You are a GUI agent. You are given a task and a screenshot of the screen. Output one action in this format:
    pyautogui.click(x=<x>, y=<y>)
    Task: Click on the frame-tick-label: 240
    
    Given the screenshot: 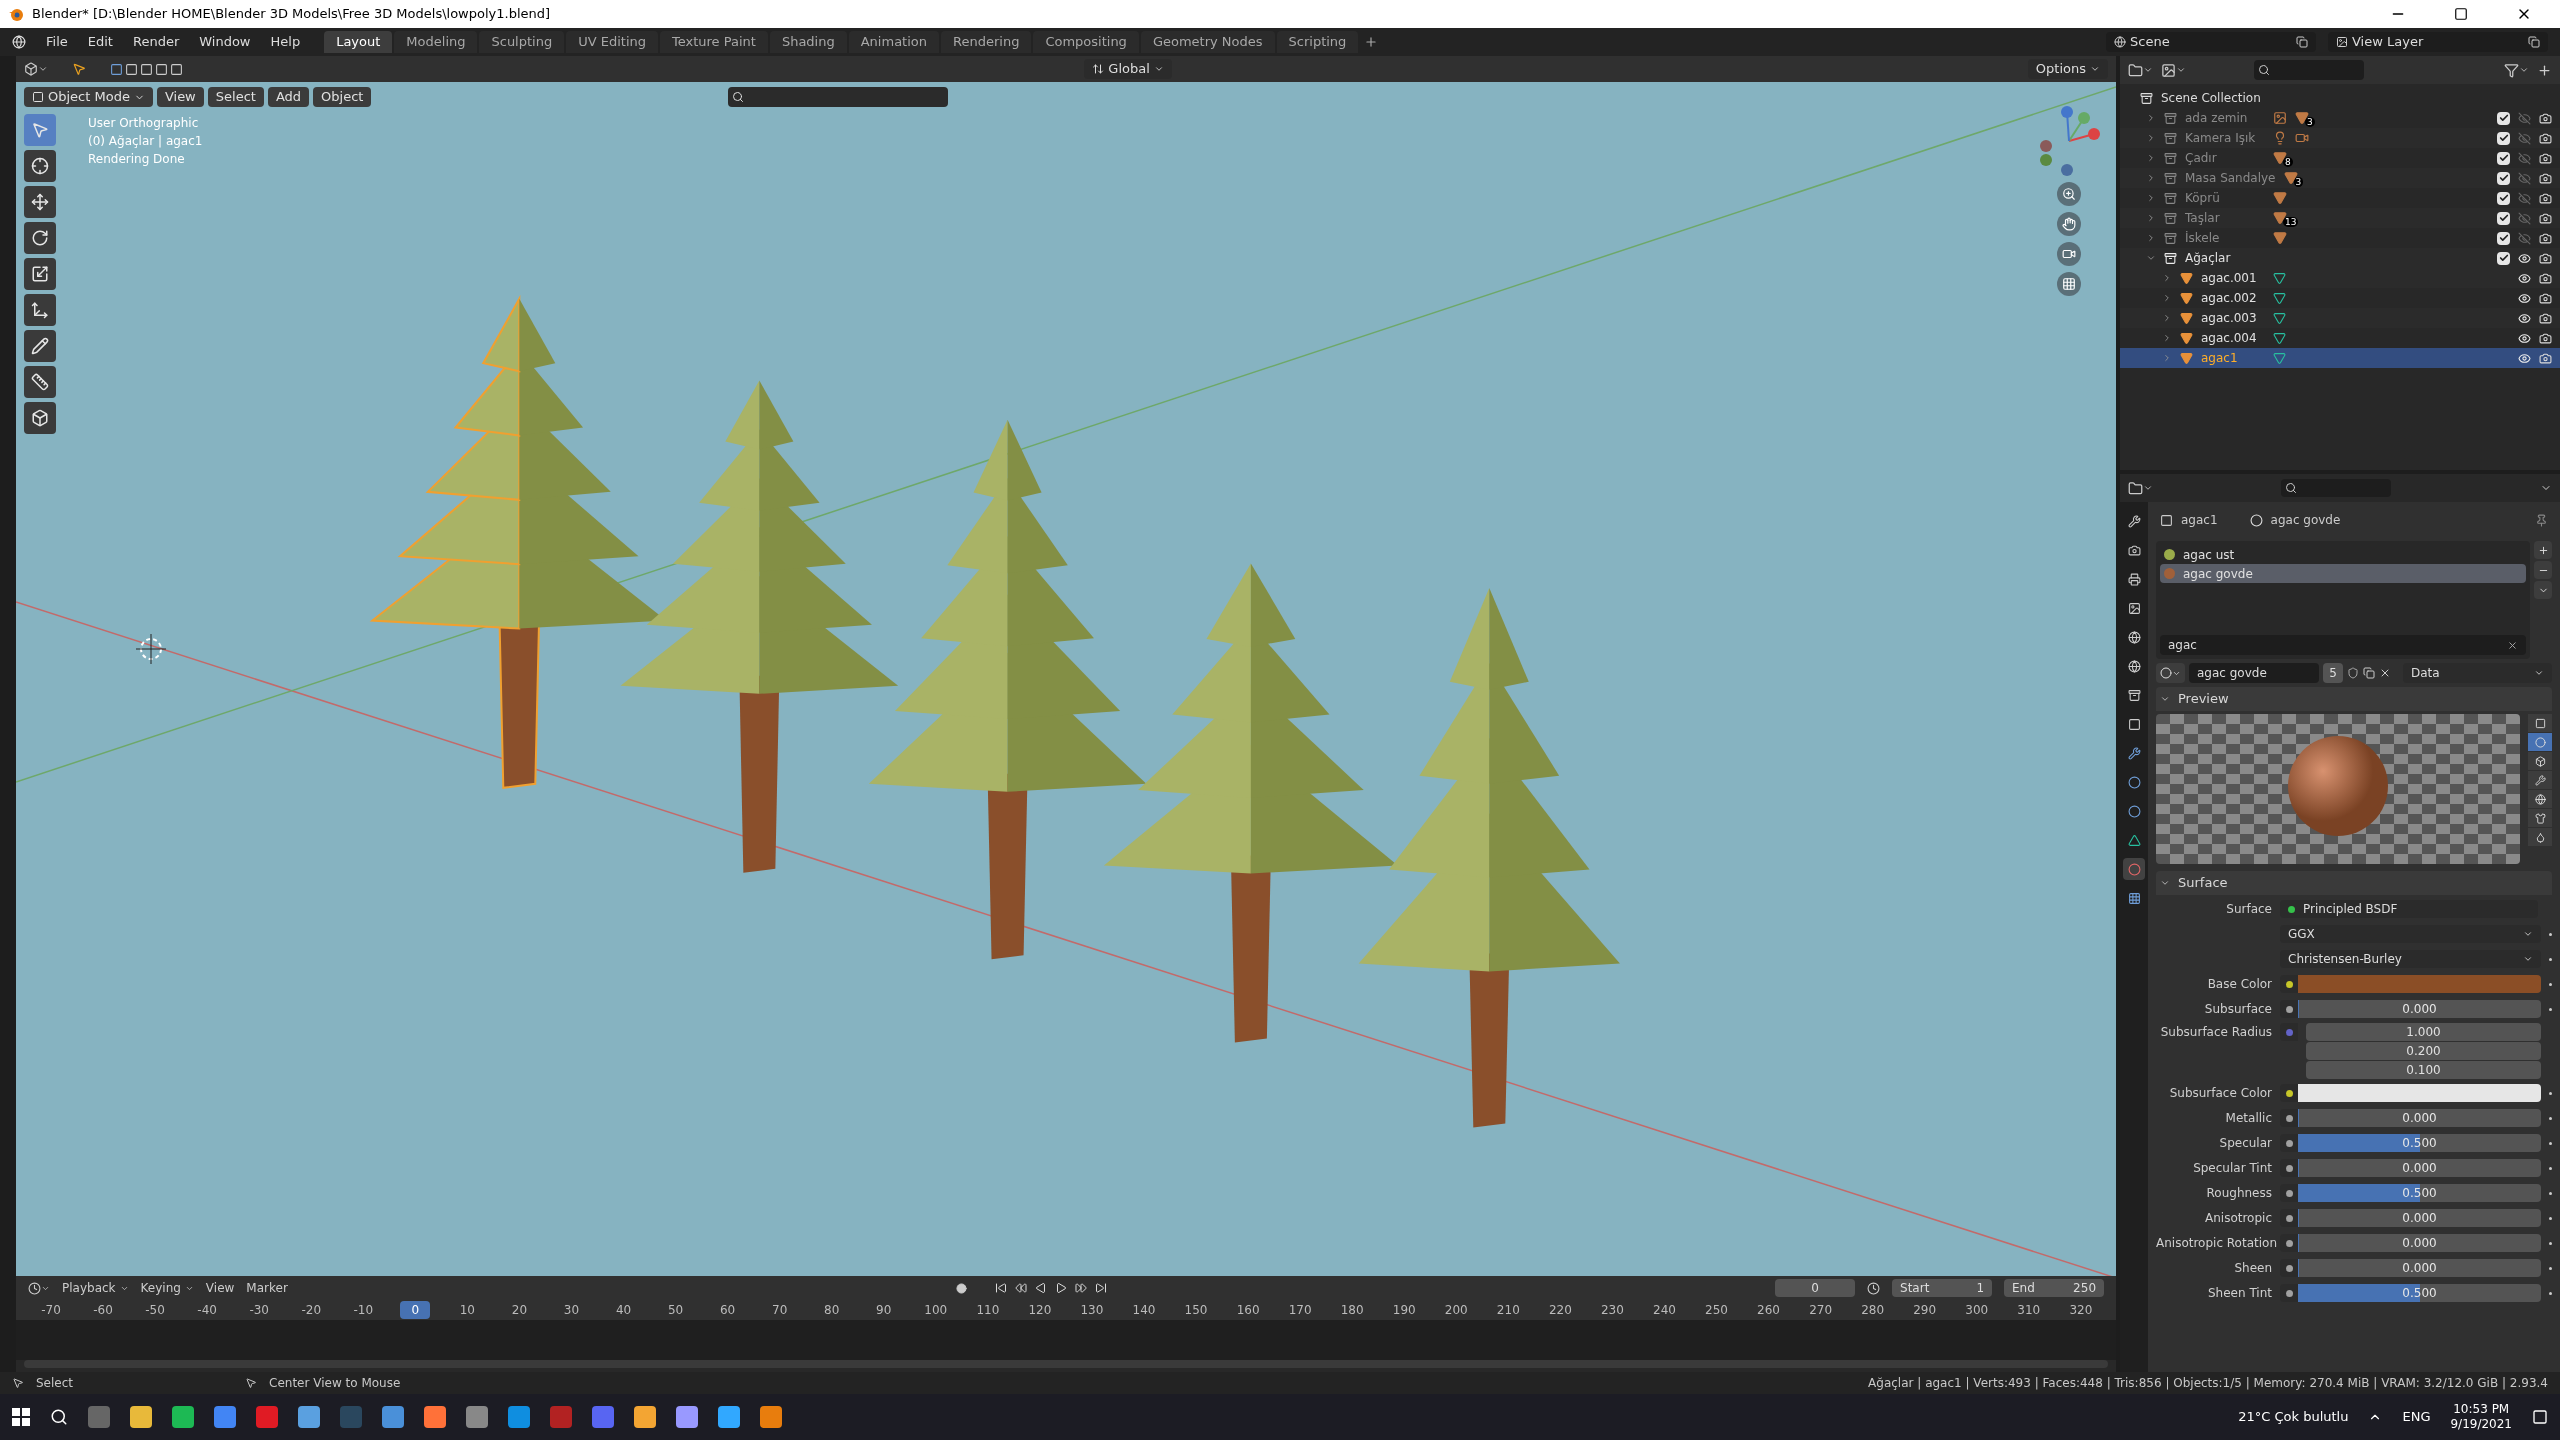 What is the action you would take?
    pyautogui.click(x=1664, y=1310)
    